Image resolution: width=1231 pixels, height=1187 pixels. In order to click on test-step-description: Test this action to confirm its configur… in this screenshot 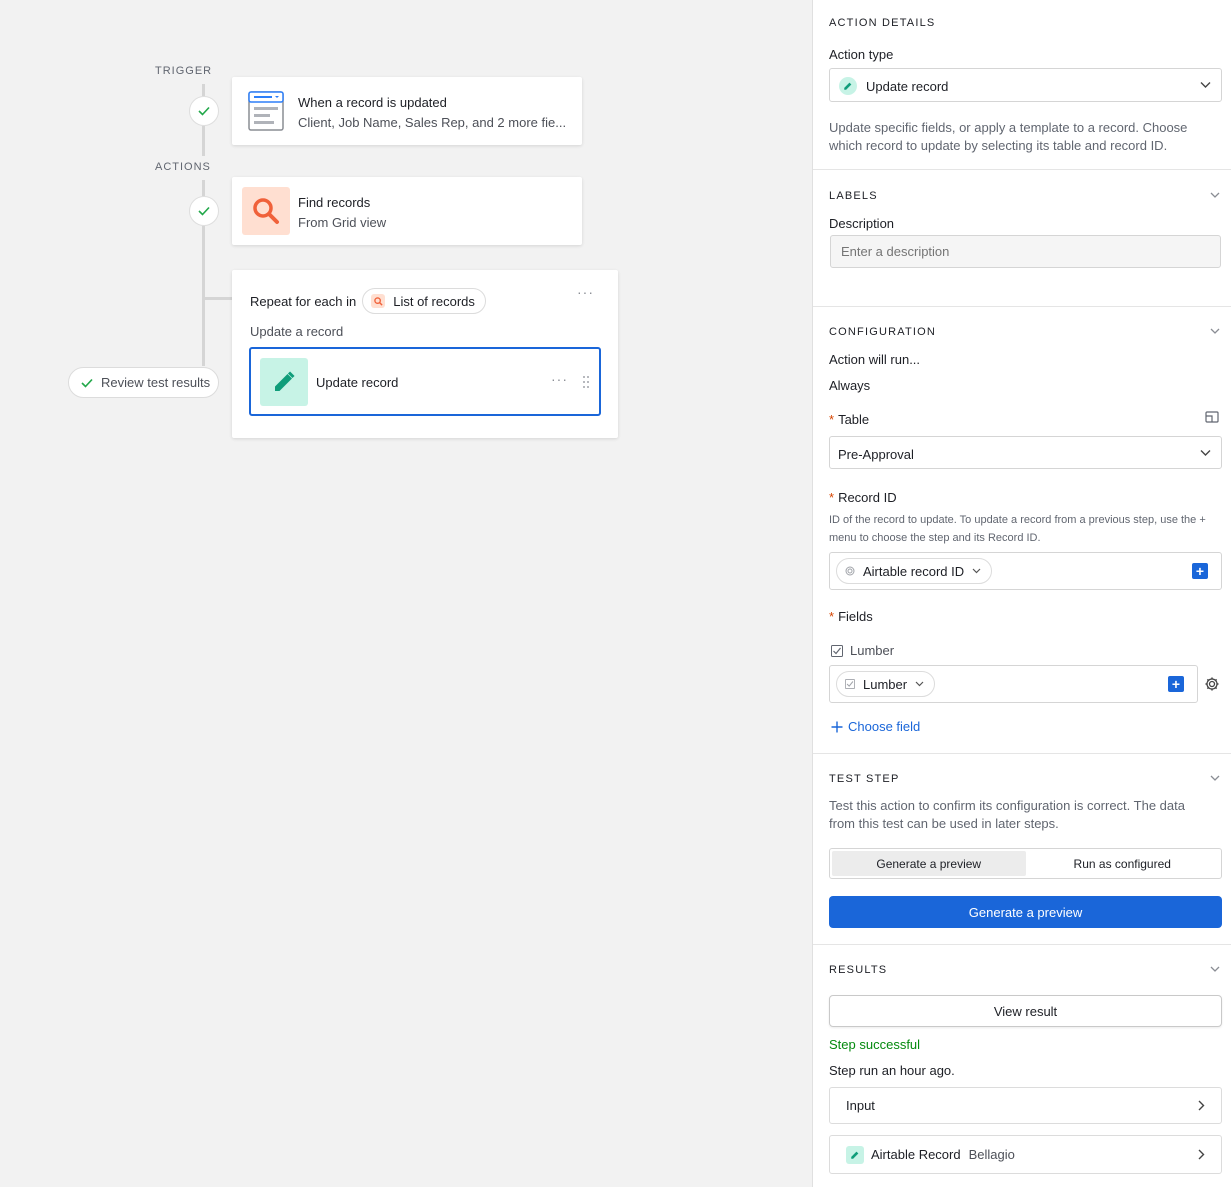, I will do `click(1007, 814)`.